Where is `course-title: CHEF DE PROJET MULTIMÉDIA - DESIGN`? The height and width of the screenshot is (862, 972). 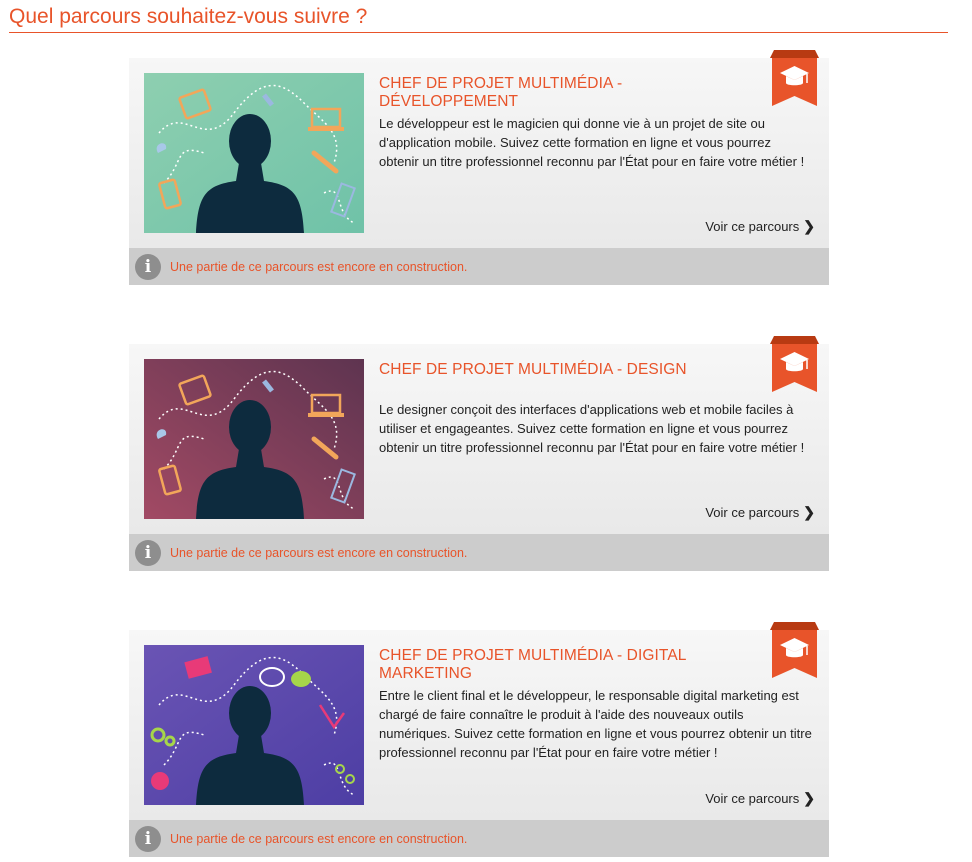 course-title: CHEF DE PROJET MULTIMÉDIA - DESIGN is located at coordinates (569, 370).